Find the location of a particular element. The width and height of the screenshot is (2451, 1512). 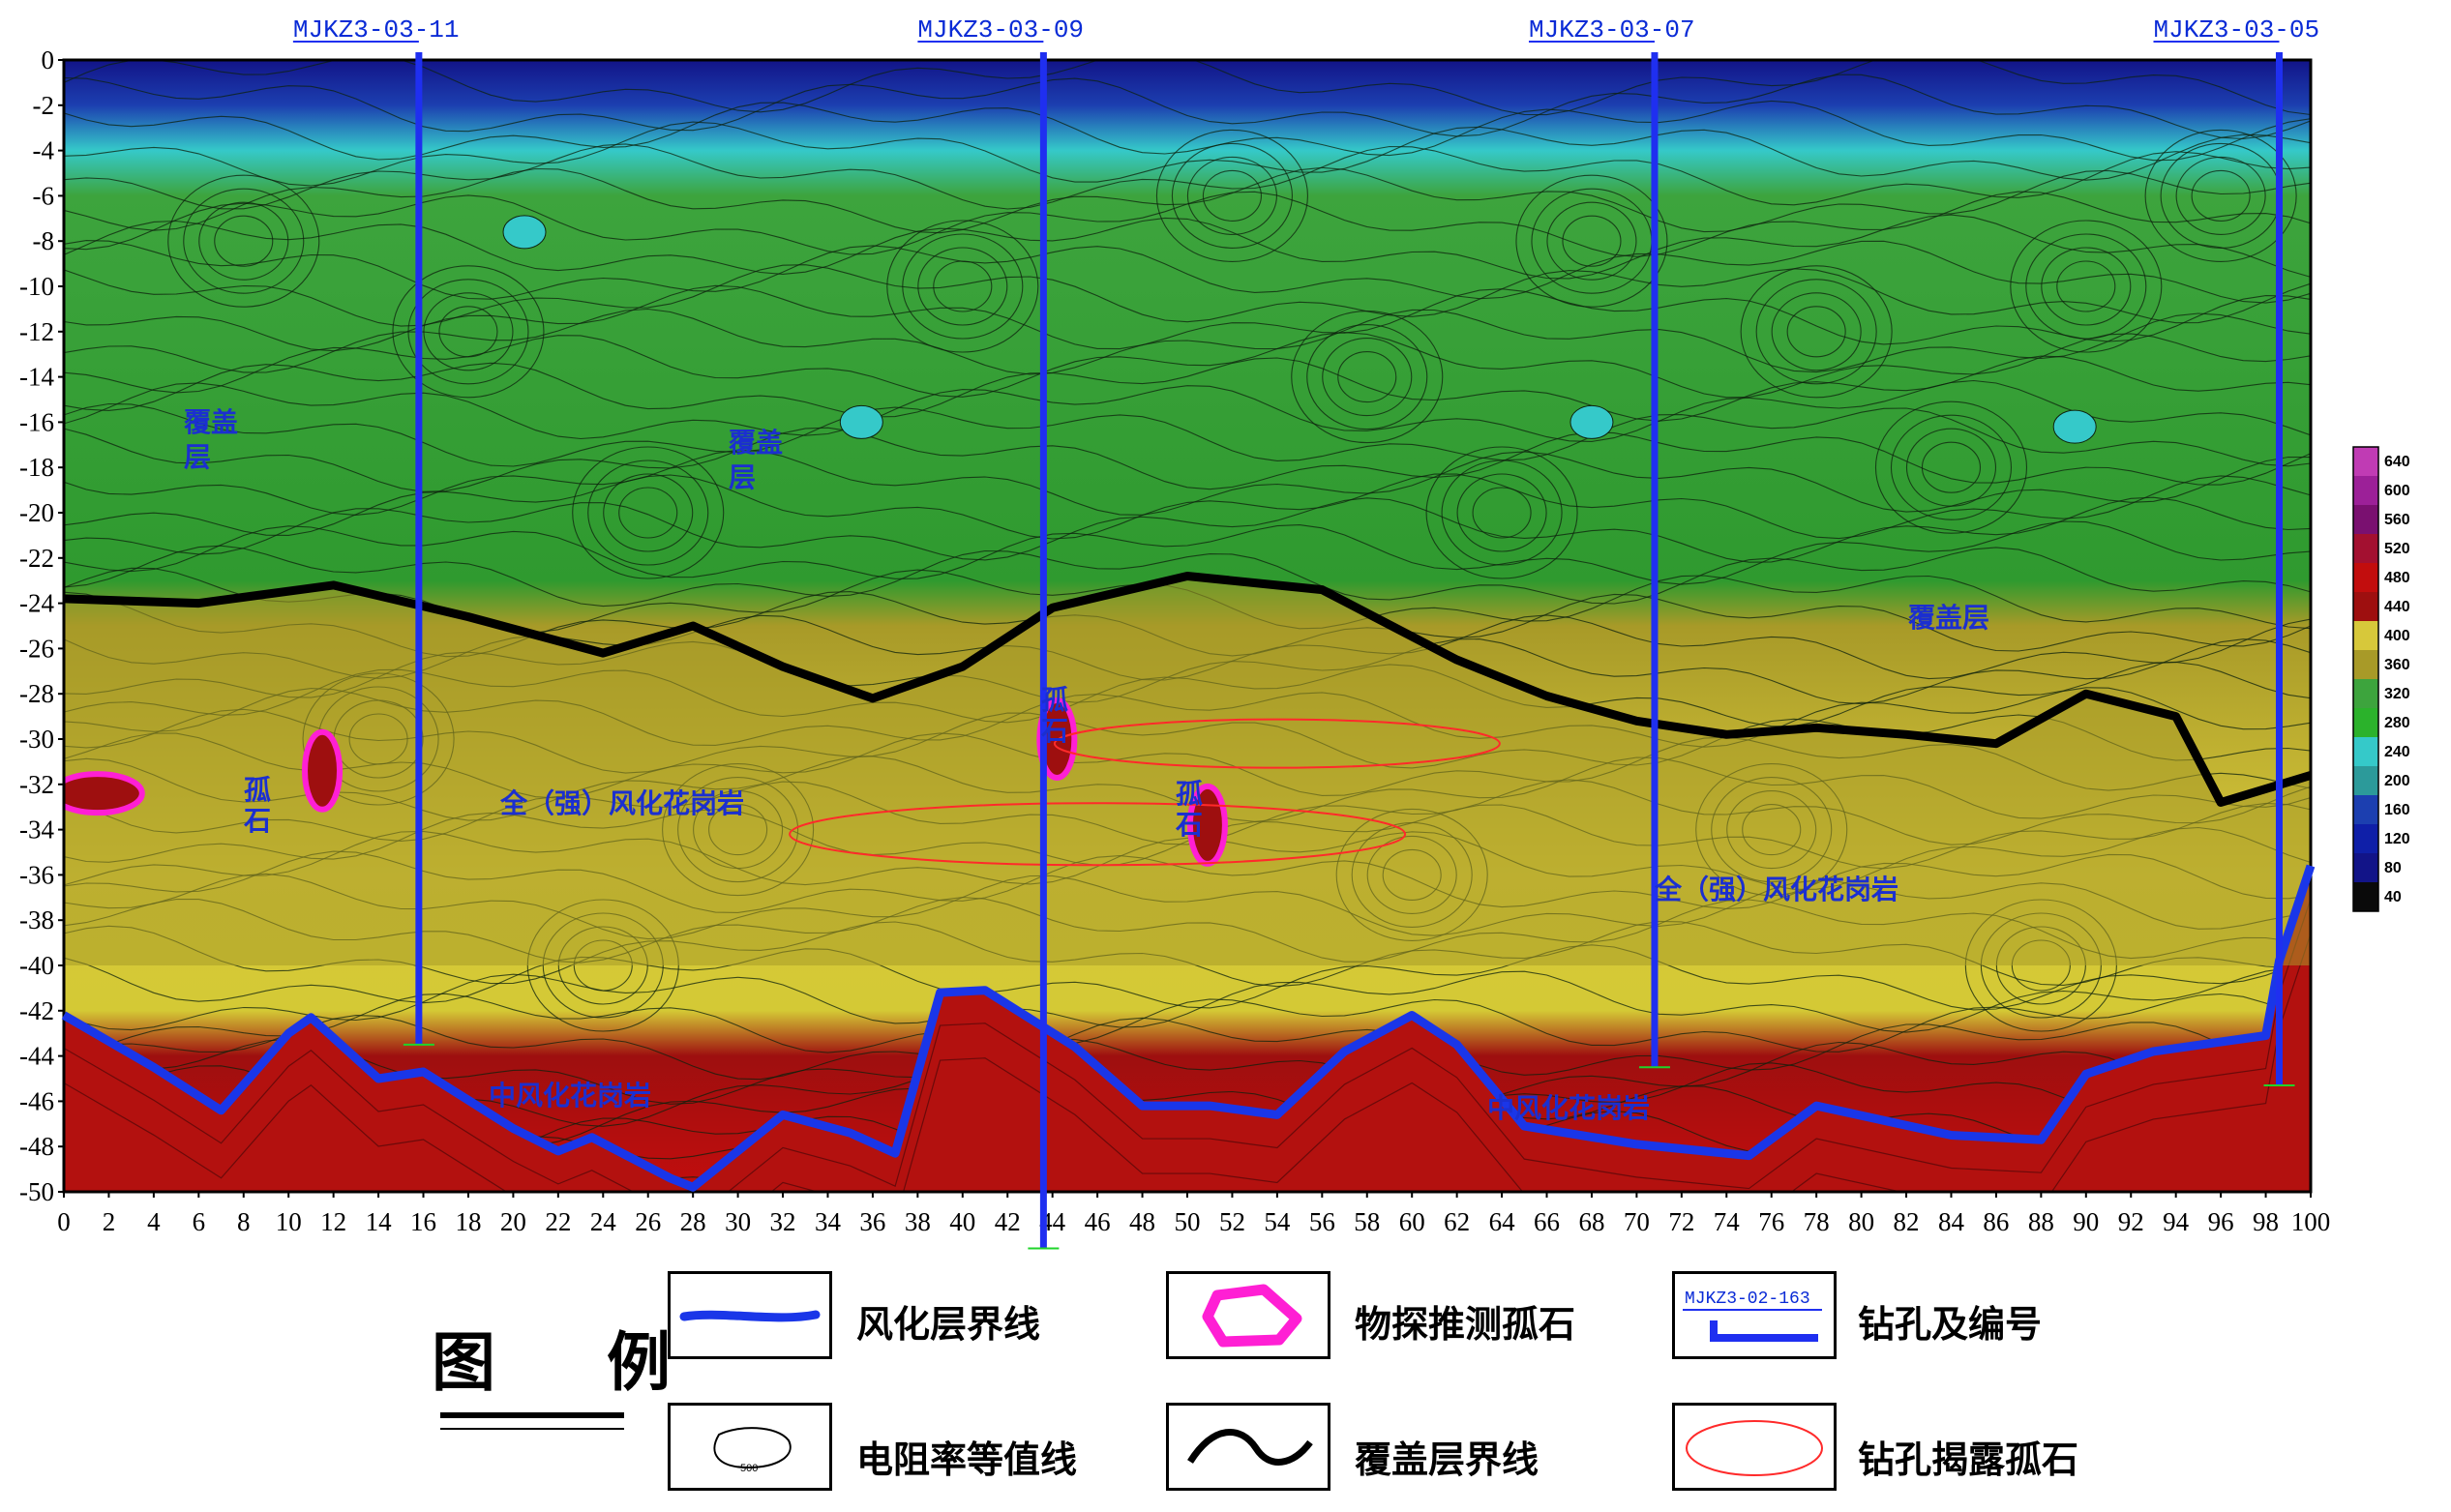

colorbar-label: 240 is located at coordinates (2397, 752).